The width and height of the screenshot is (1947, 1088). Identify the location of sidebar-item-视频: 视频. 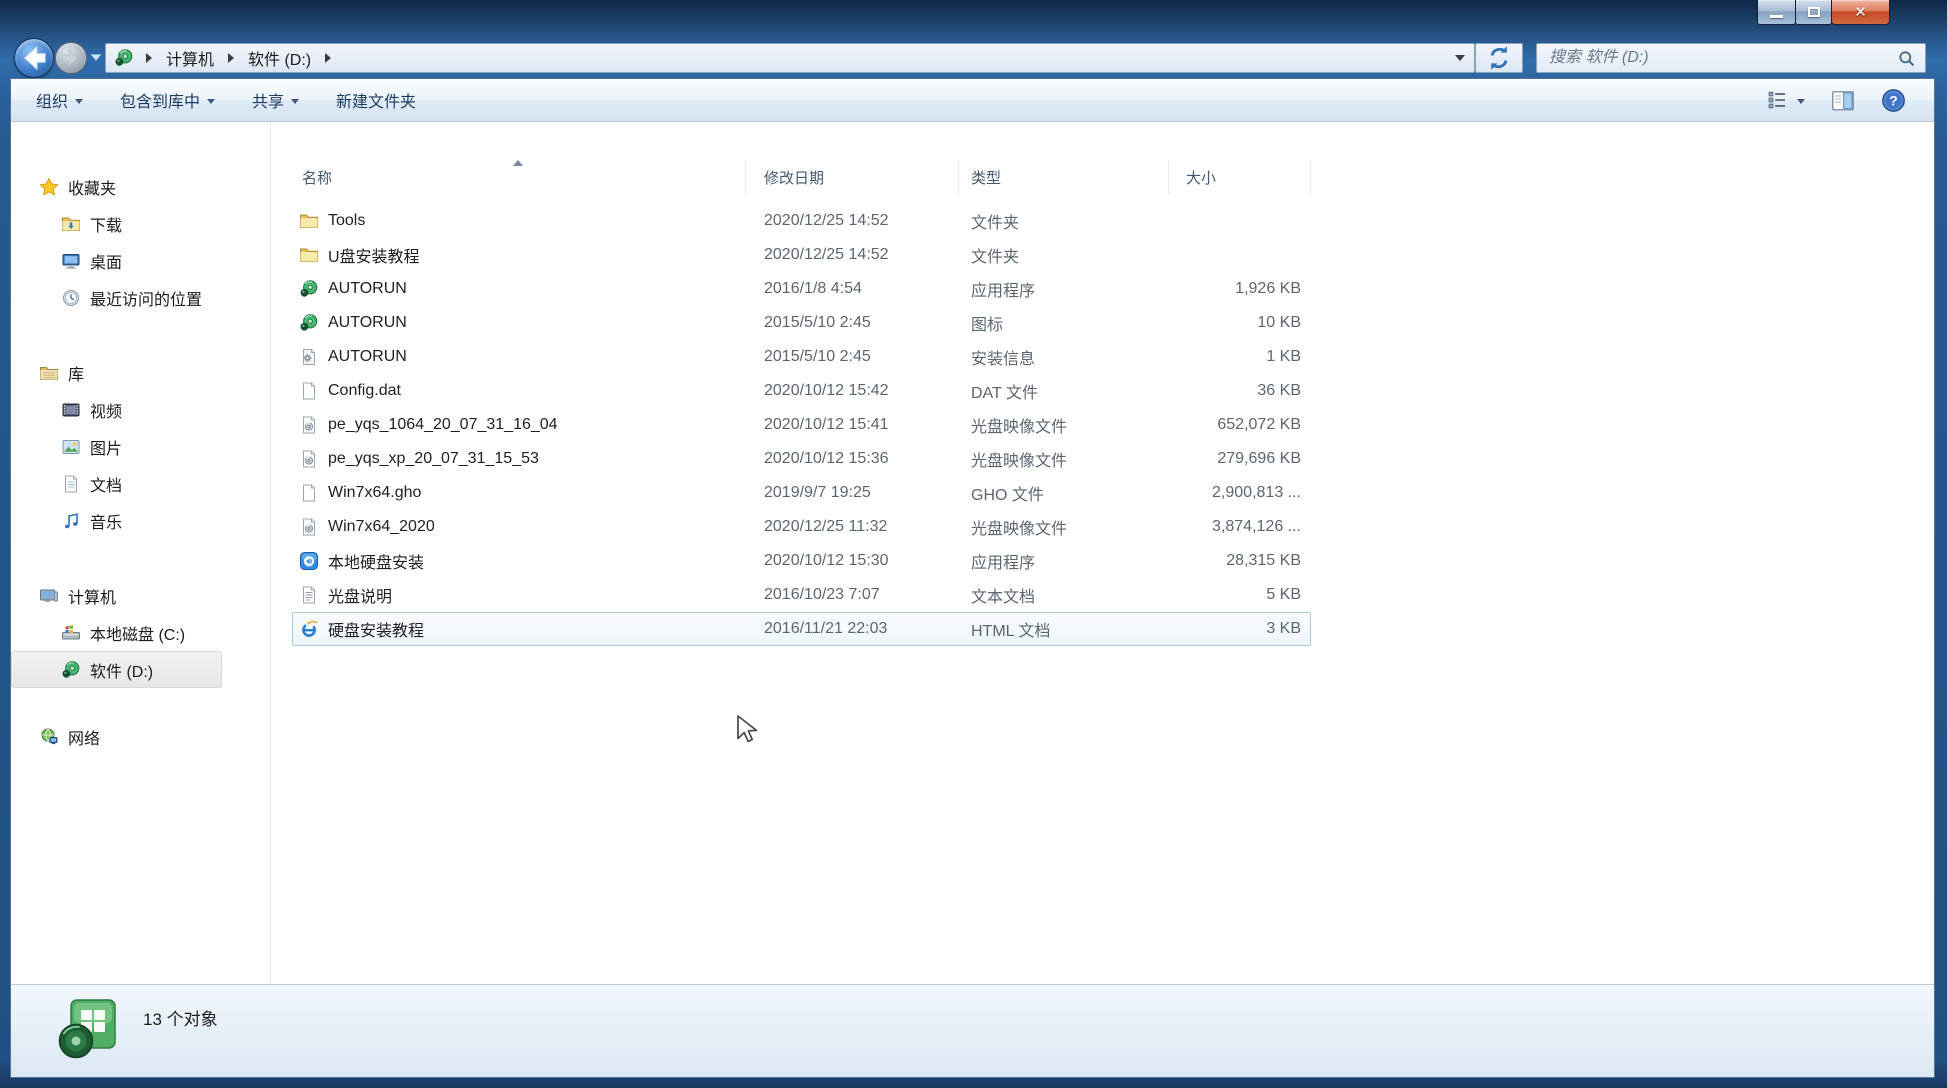
(116, 409).